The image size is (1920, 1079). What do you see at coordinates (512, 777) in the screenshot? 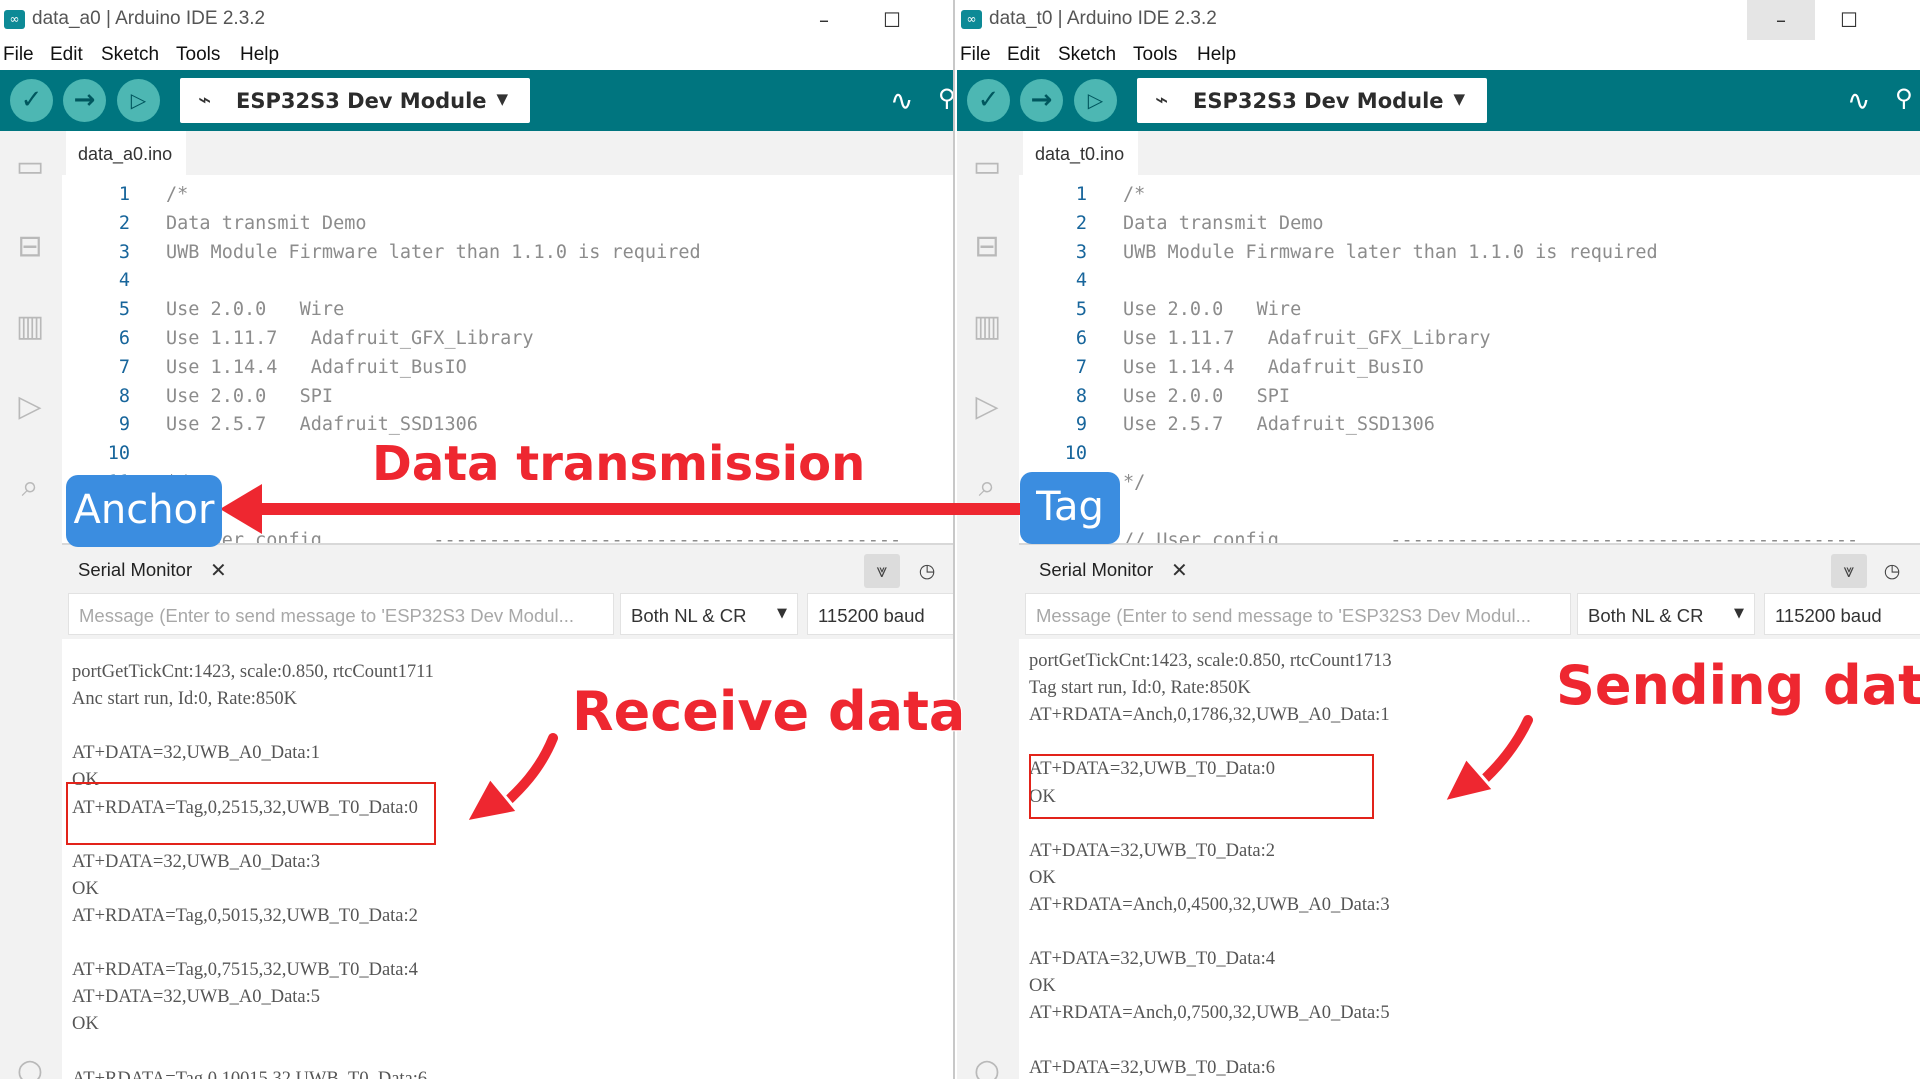
I see `receive-pointer-arrow` at bounding box center [512, 777].